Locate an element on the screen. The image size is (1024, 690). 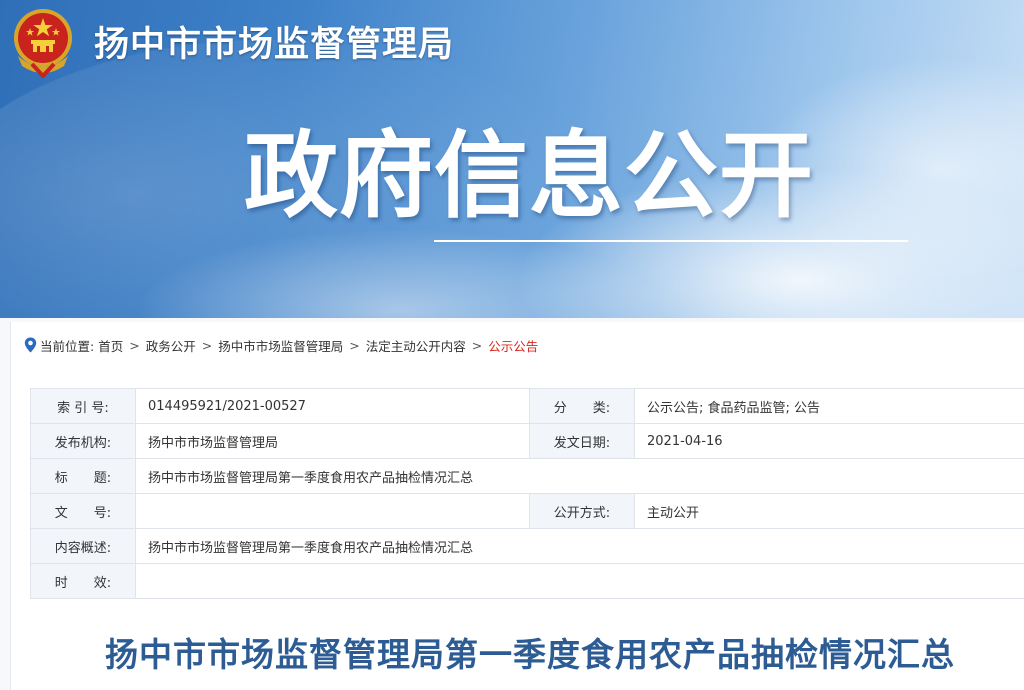
summary-value: 扬中市市场监督管理局第一季度食用农产品抽检情况汇总 is located at coordinates (579, 546).